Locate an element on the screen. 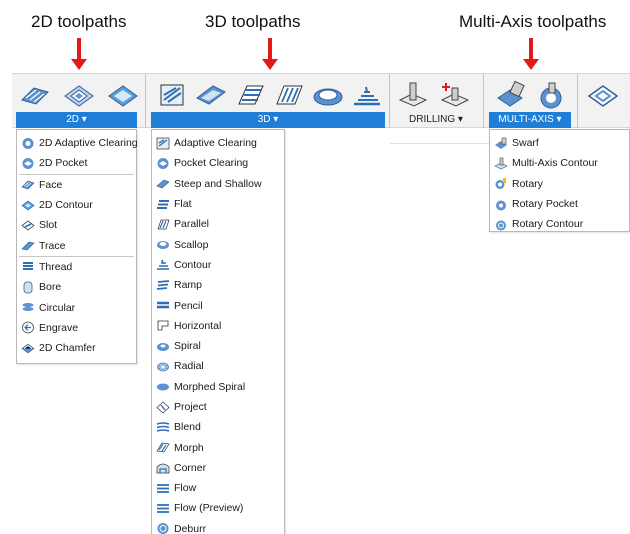 This screenshot has height=534, width=630. adaptive-3d-toolbar-button is located at coordinates (172, 95).